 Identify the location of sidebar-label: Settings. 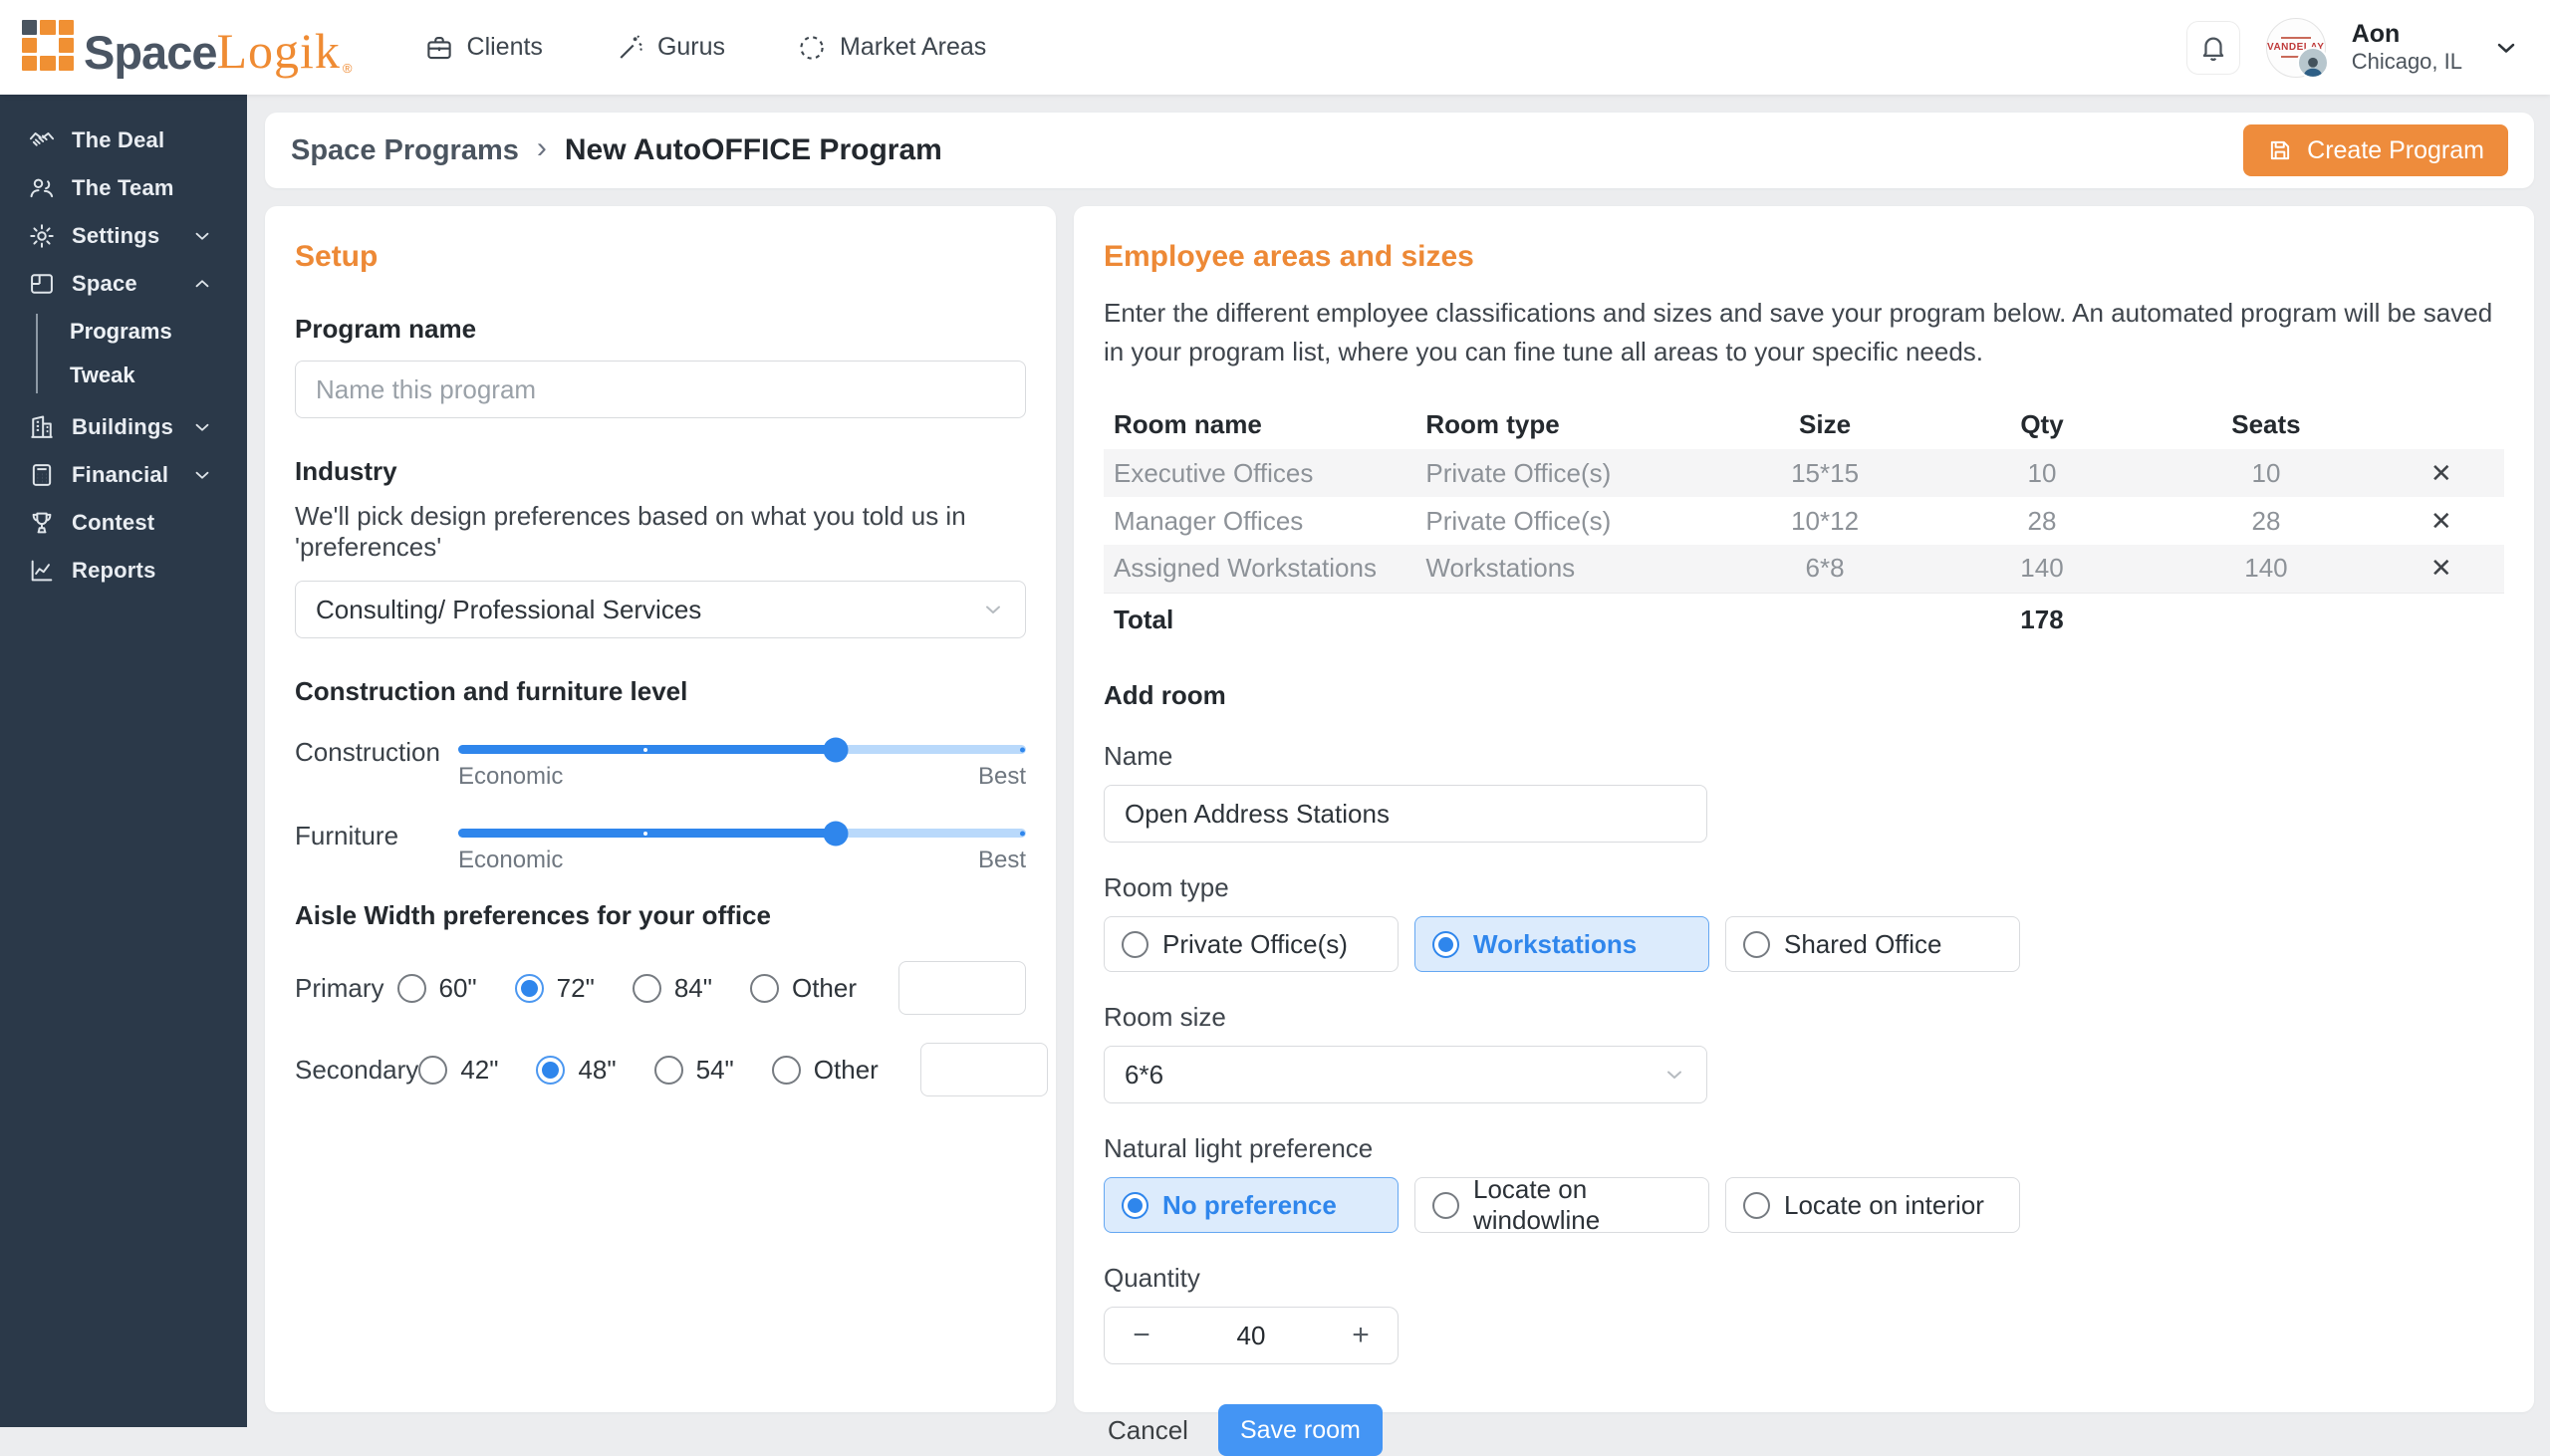
(115, 236).